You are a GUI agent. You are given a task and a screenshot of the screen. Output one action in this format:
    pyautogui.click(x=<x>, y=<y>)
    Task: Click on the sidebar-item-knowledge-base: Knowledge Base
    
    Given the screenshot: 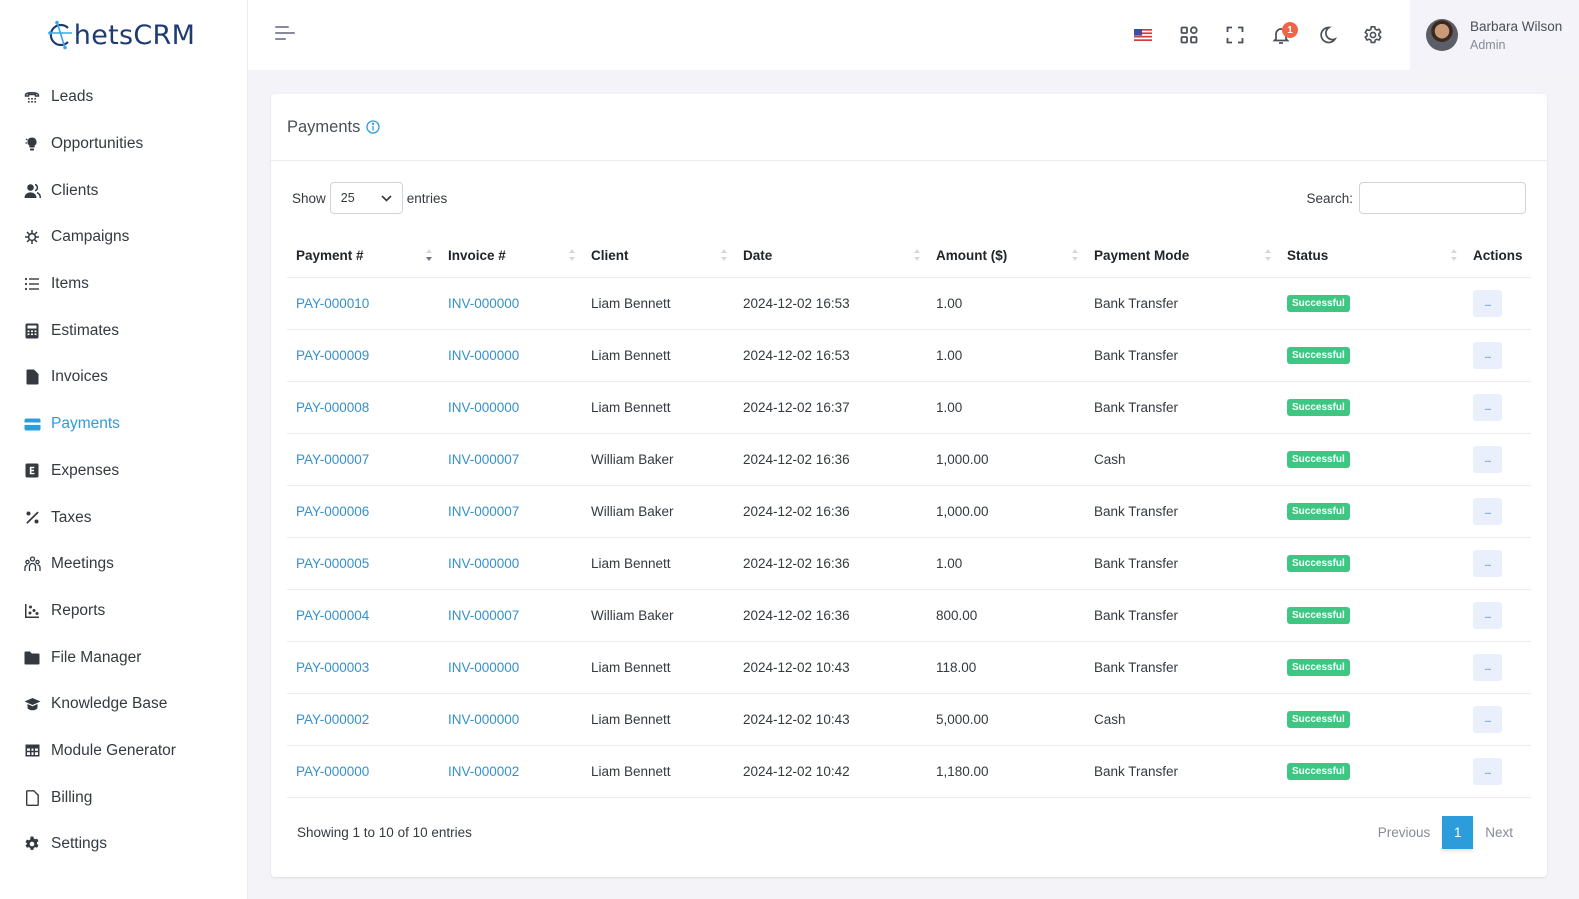 What is the action you would take?
    pyautogui.click(x=123, y=704)
    